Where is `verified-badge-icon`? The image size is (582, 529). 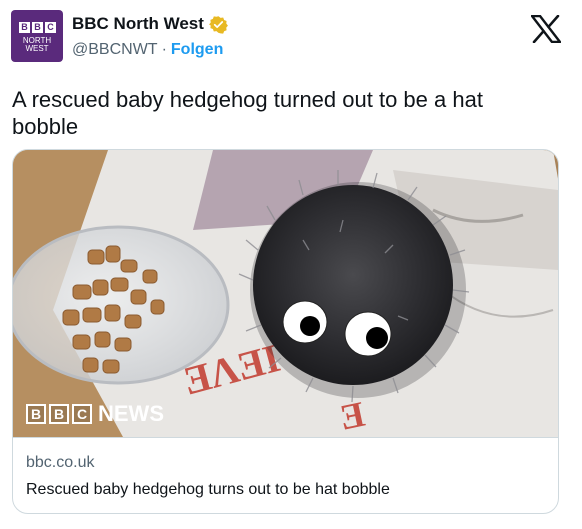 verified-badge-icon is located at coordinates (218, 24).